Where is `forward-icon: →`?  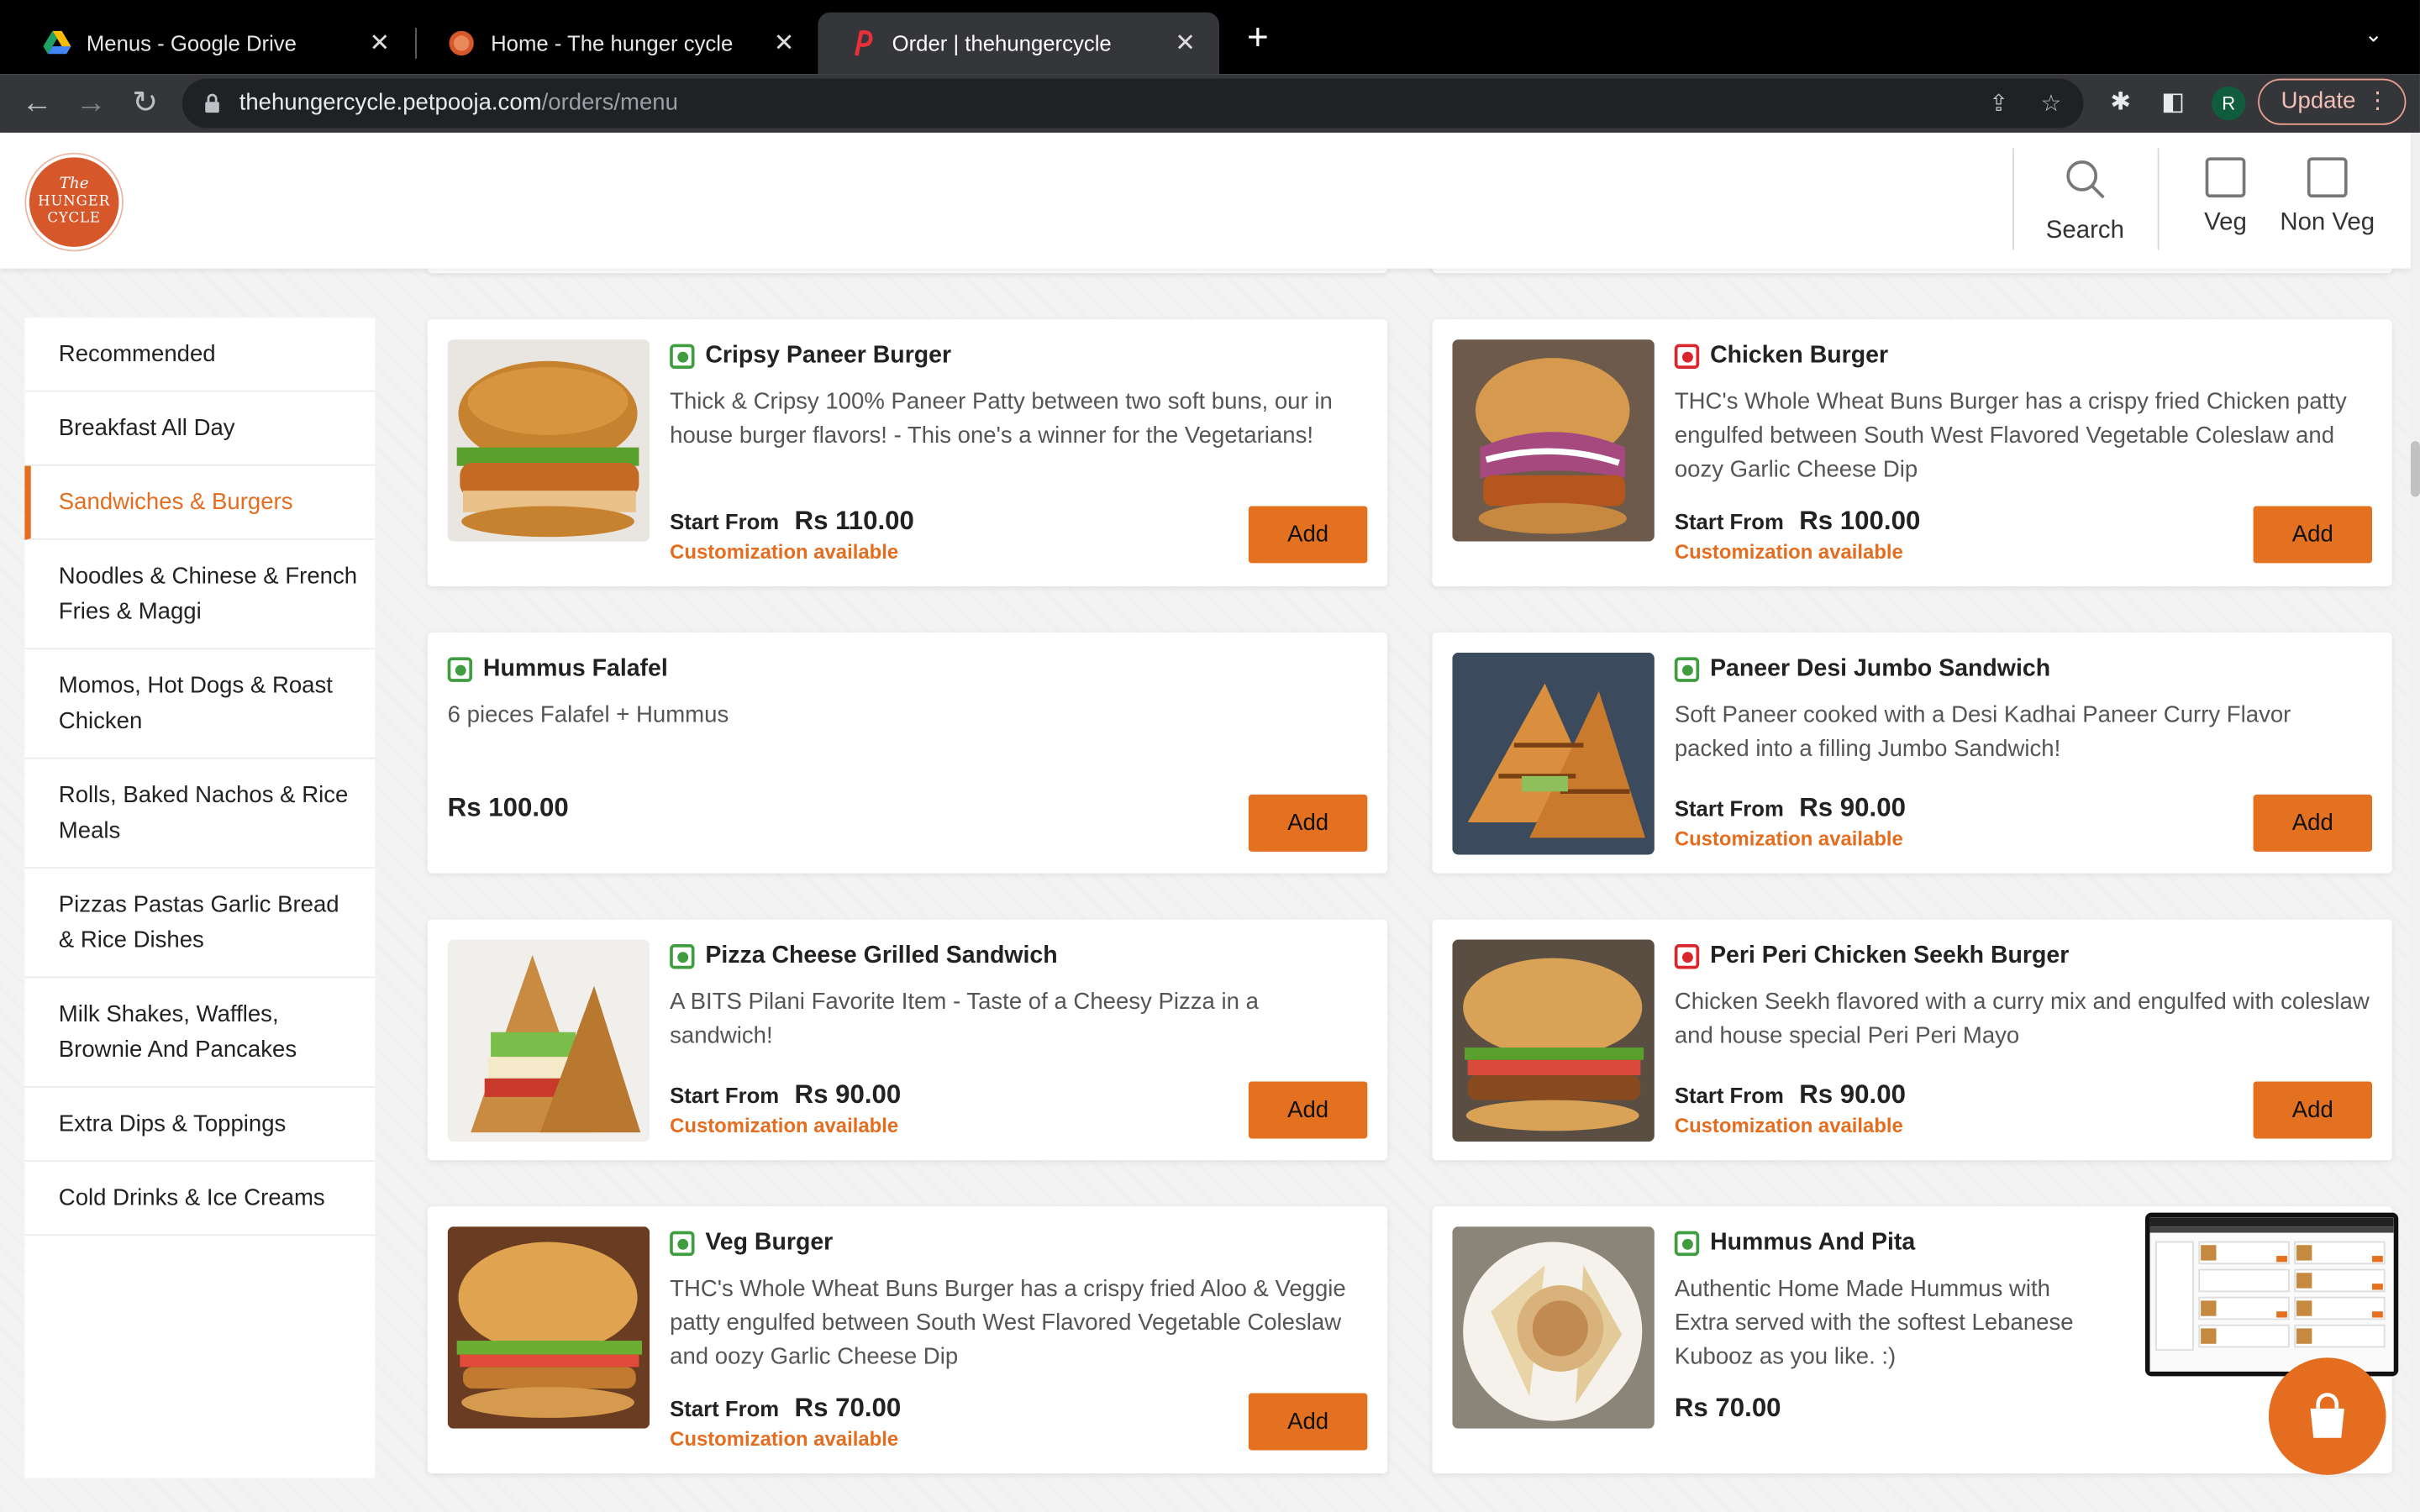 forward-icon: → is located at coordinates (91, 103).